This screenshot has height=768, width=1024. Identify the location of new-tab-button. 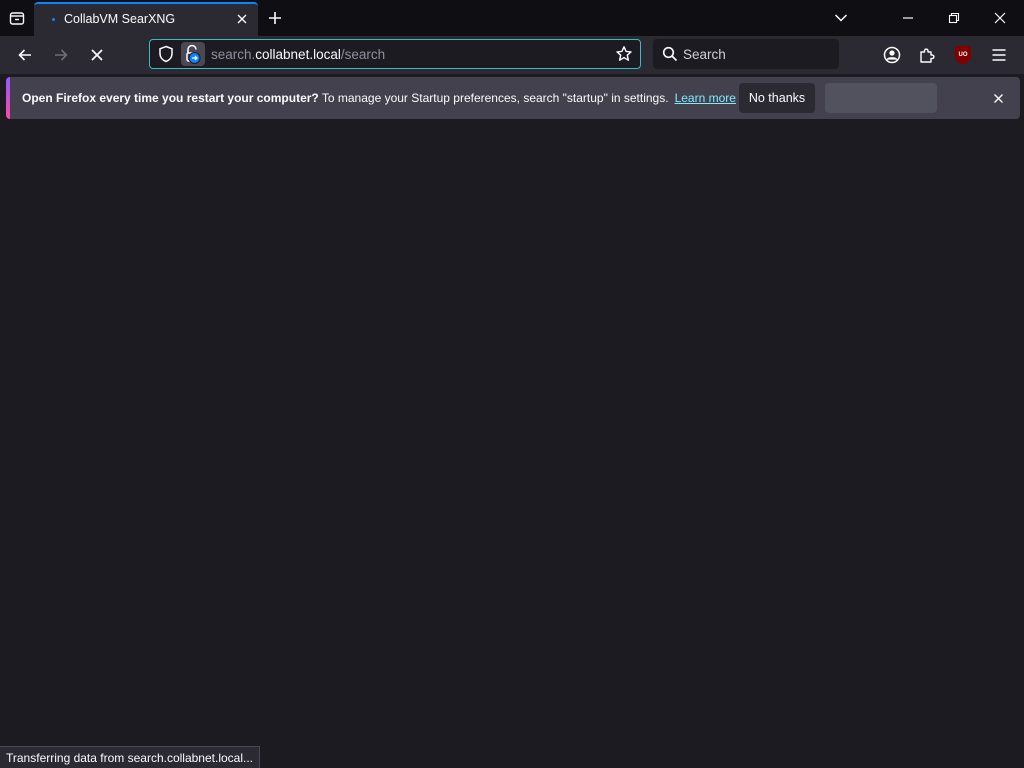
(275, 18).